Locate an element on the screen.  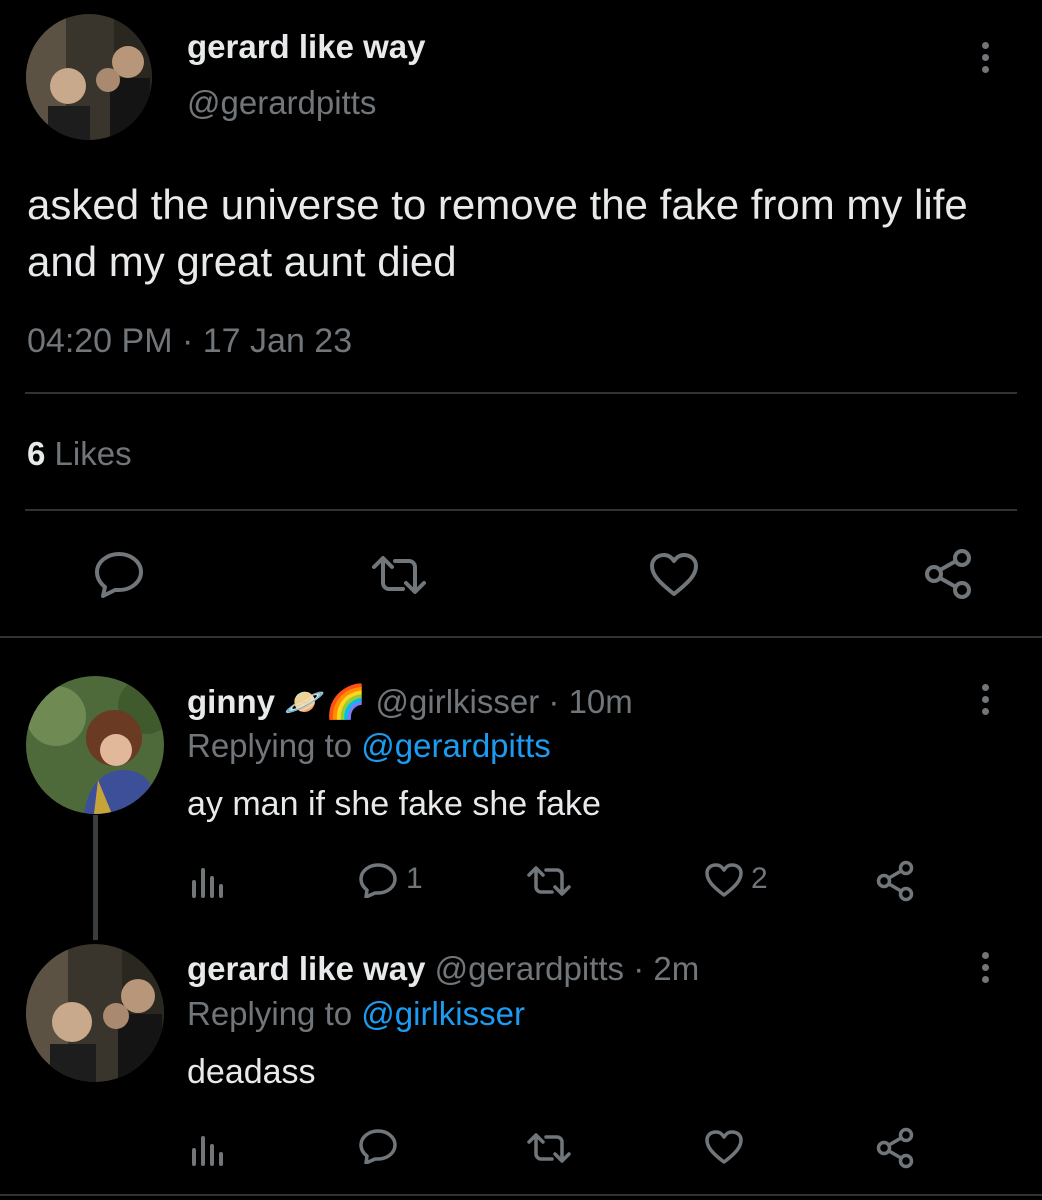
likes-count: 6 is located at coordinates (36, 453).